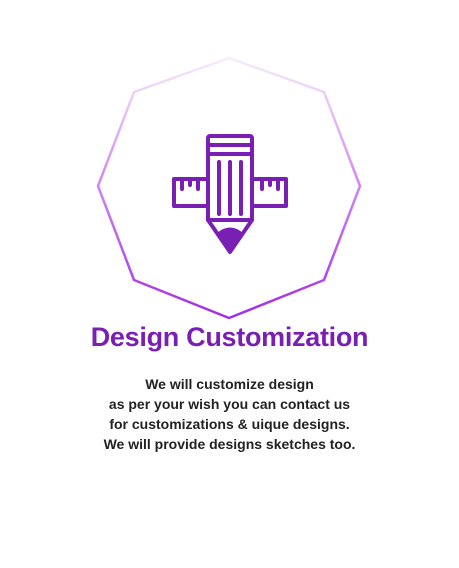 The width and height of the screenshot is (459, 568). Describe the element at coordinates (229, 384) in the screenshot. I see `description-line: We will customize design` at that location.